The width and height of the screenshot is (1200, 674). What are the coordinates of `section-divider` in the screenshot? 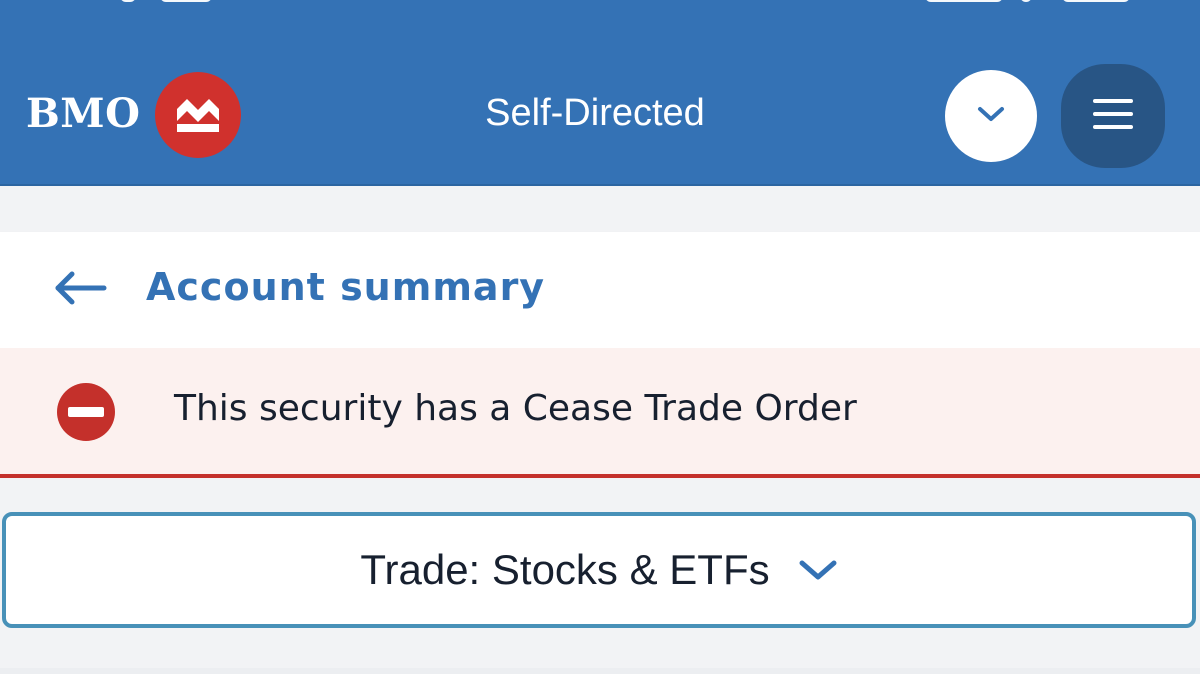 It's located at (600, 671).